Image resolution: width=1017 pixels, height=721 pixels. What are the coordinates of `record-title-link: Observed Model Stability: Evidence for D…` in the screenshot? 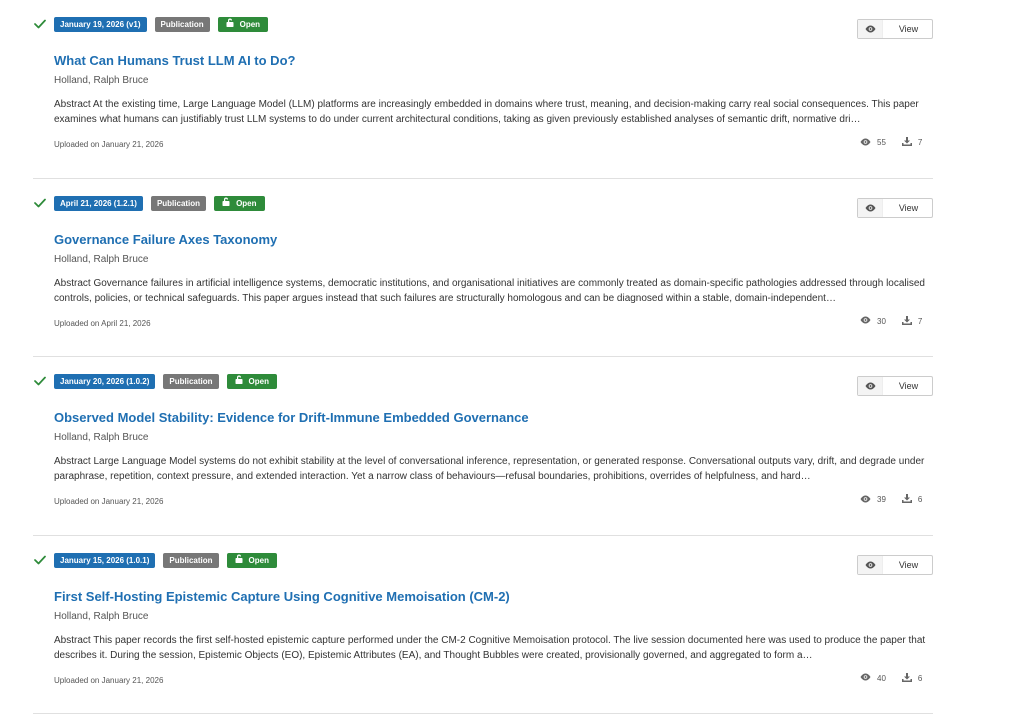 It's located at (291, 417).